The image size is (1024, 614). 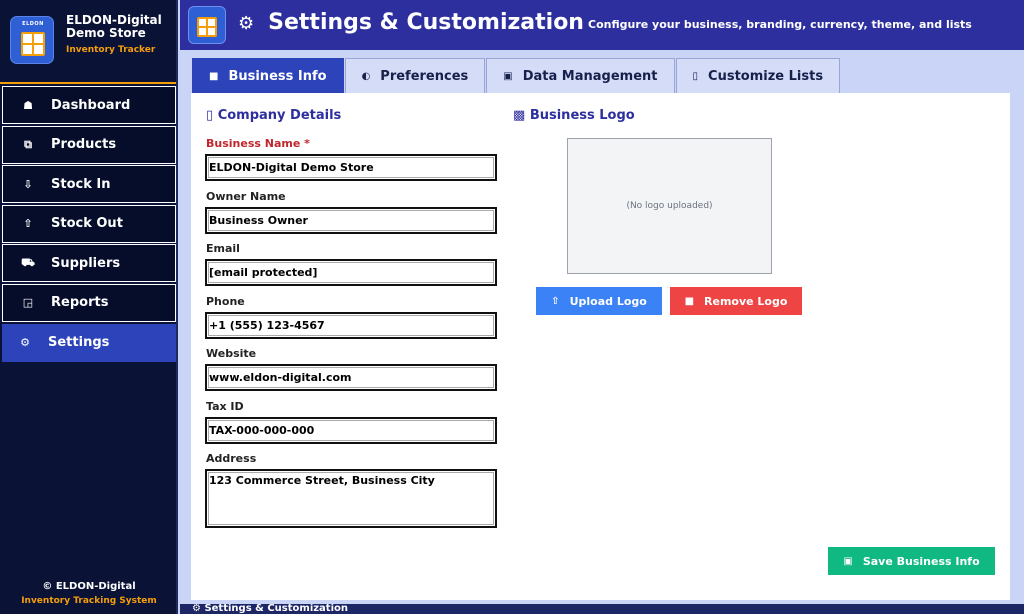 I want to click on tab-label: Data Management, so click(x=590, y=76).